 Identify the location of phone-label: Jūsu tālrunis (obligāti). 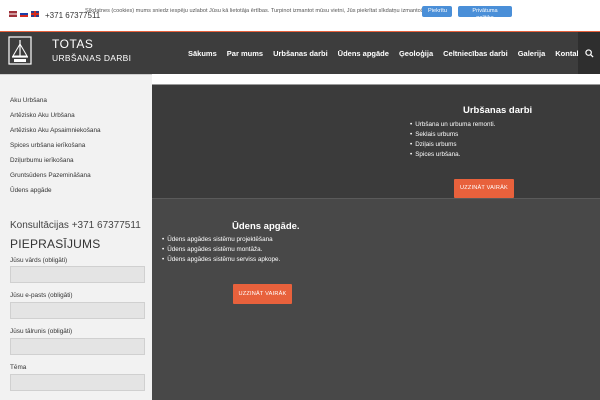
(41, 331).